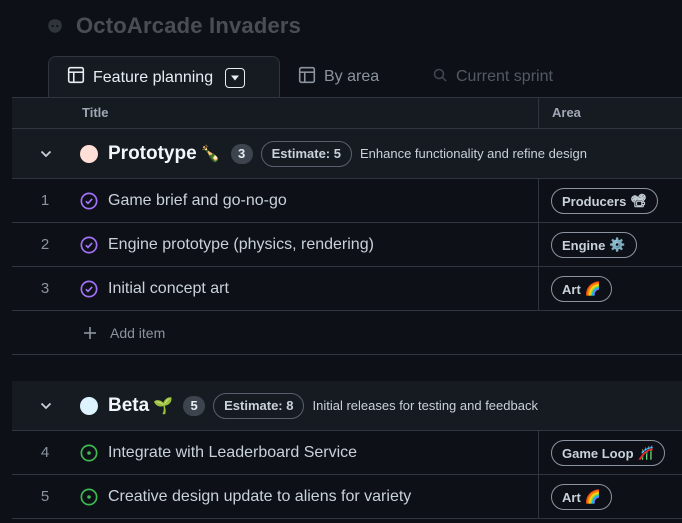 The image size is (682, 523). I want to click on tab-label: By area, so click(352, 76).